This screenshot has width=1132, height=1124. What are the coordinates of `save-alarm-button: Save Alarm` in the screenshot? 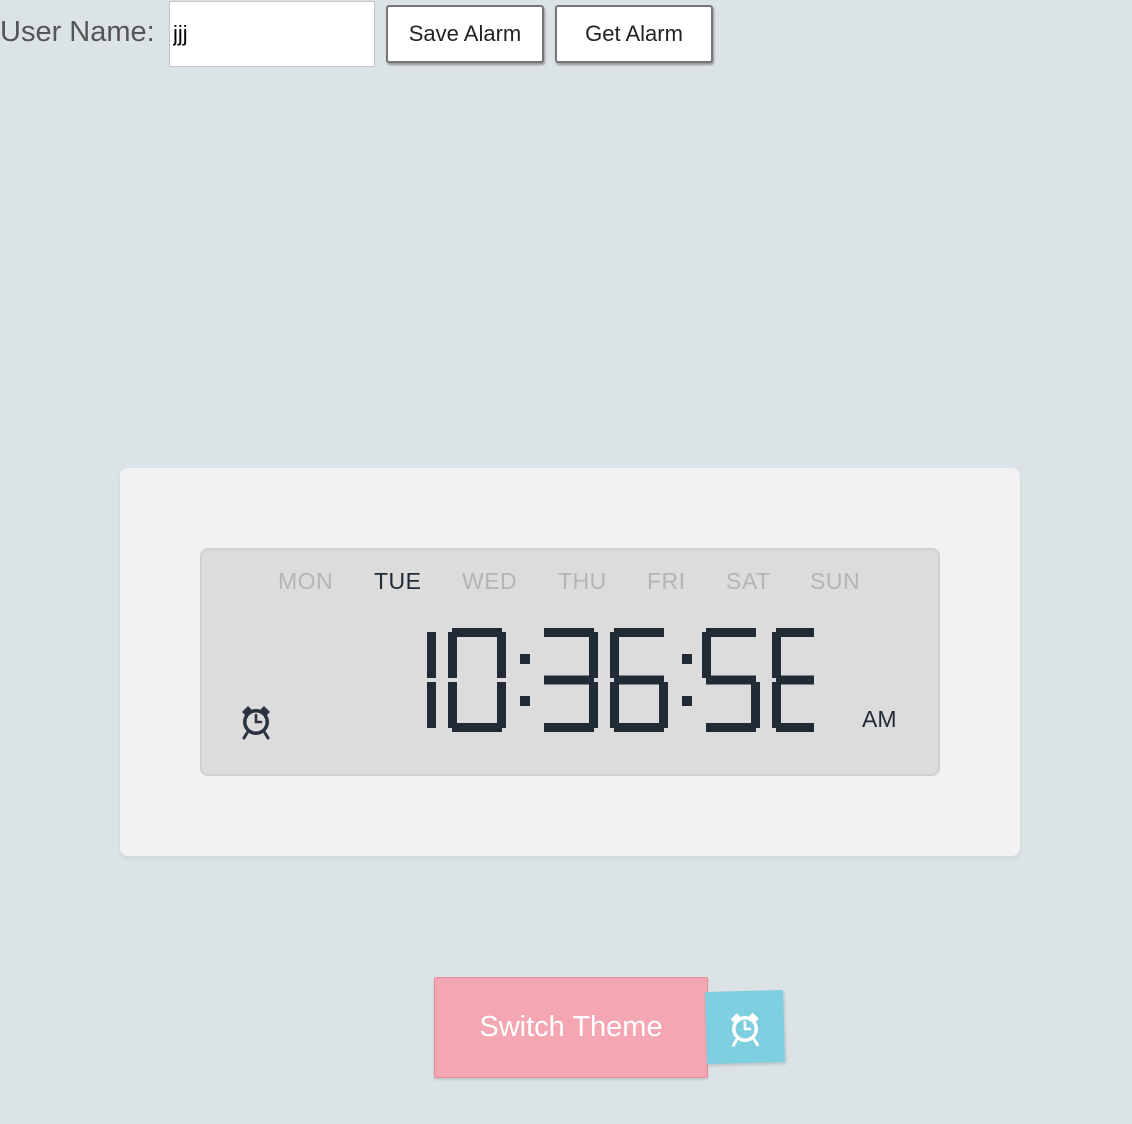 It's located at (465, 34).